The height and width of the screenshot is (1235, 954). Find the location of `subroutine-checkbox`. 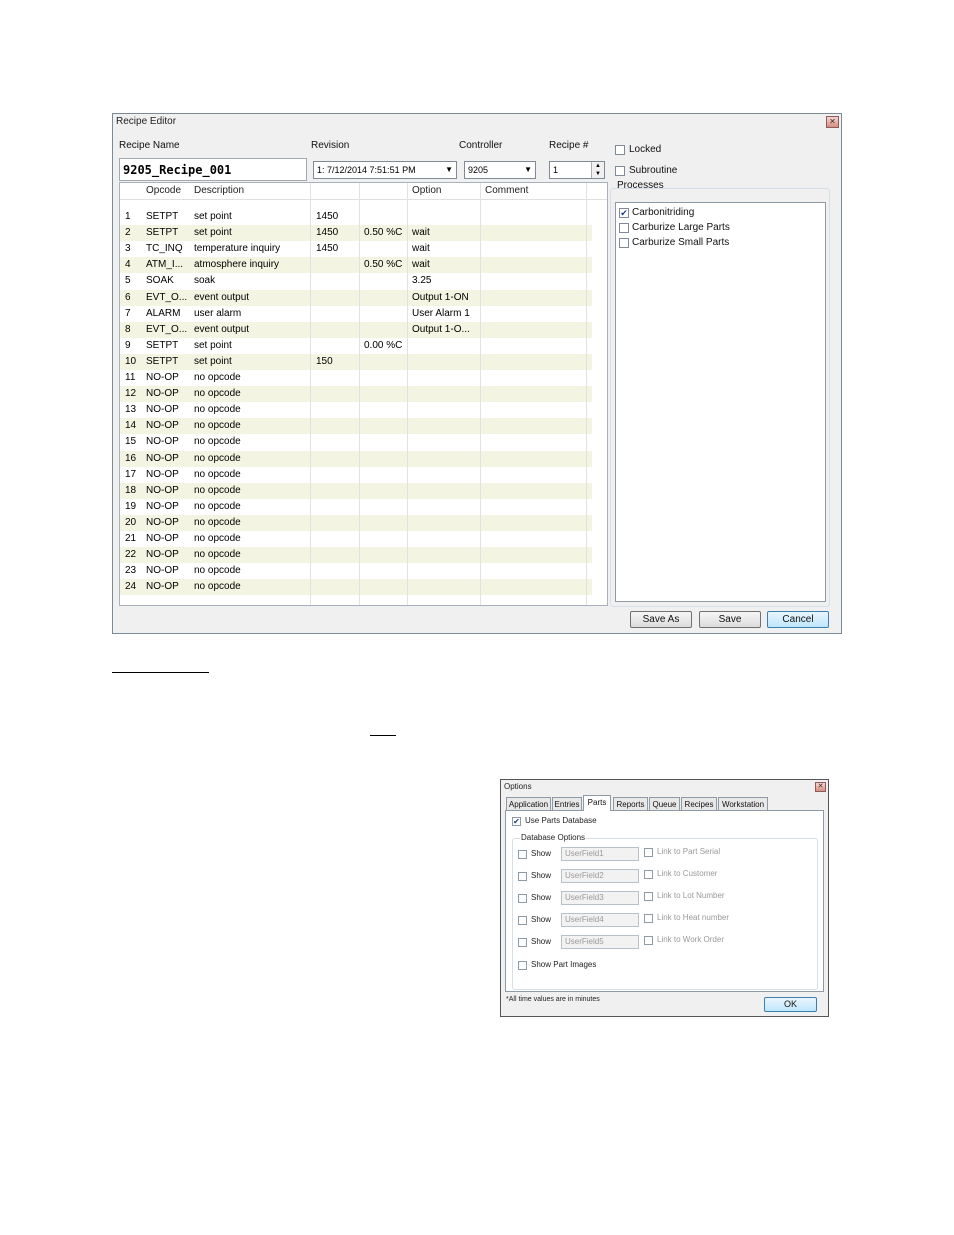

subroutine-checkbox is located at coordinates (620, 171).